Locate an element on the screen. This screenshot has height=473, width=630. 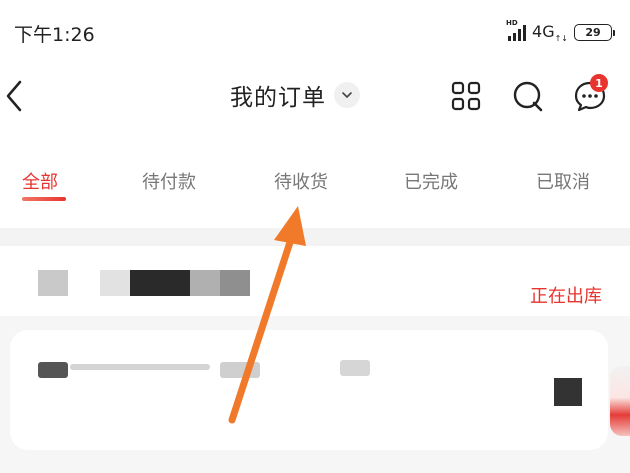
active-tab-indicator is located at coordinates (44, 199).